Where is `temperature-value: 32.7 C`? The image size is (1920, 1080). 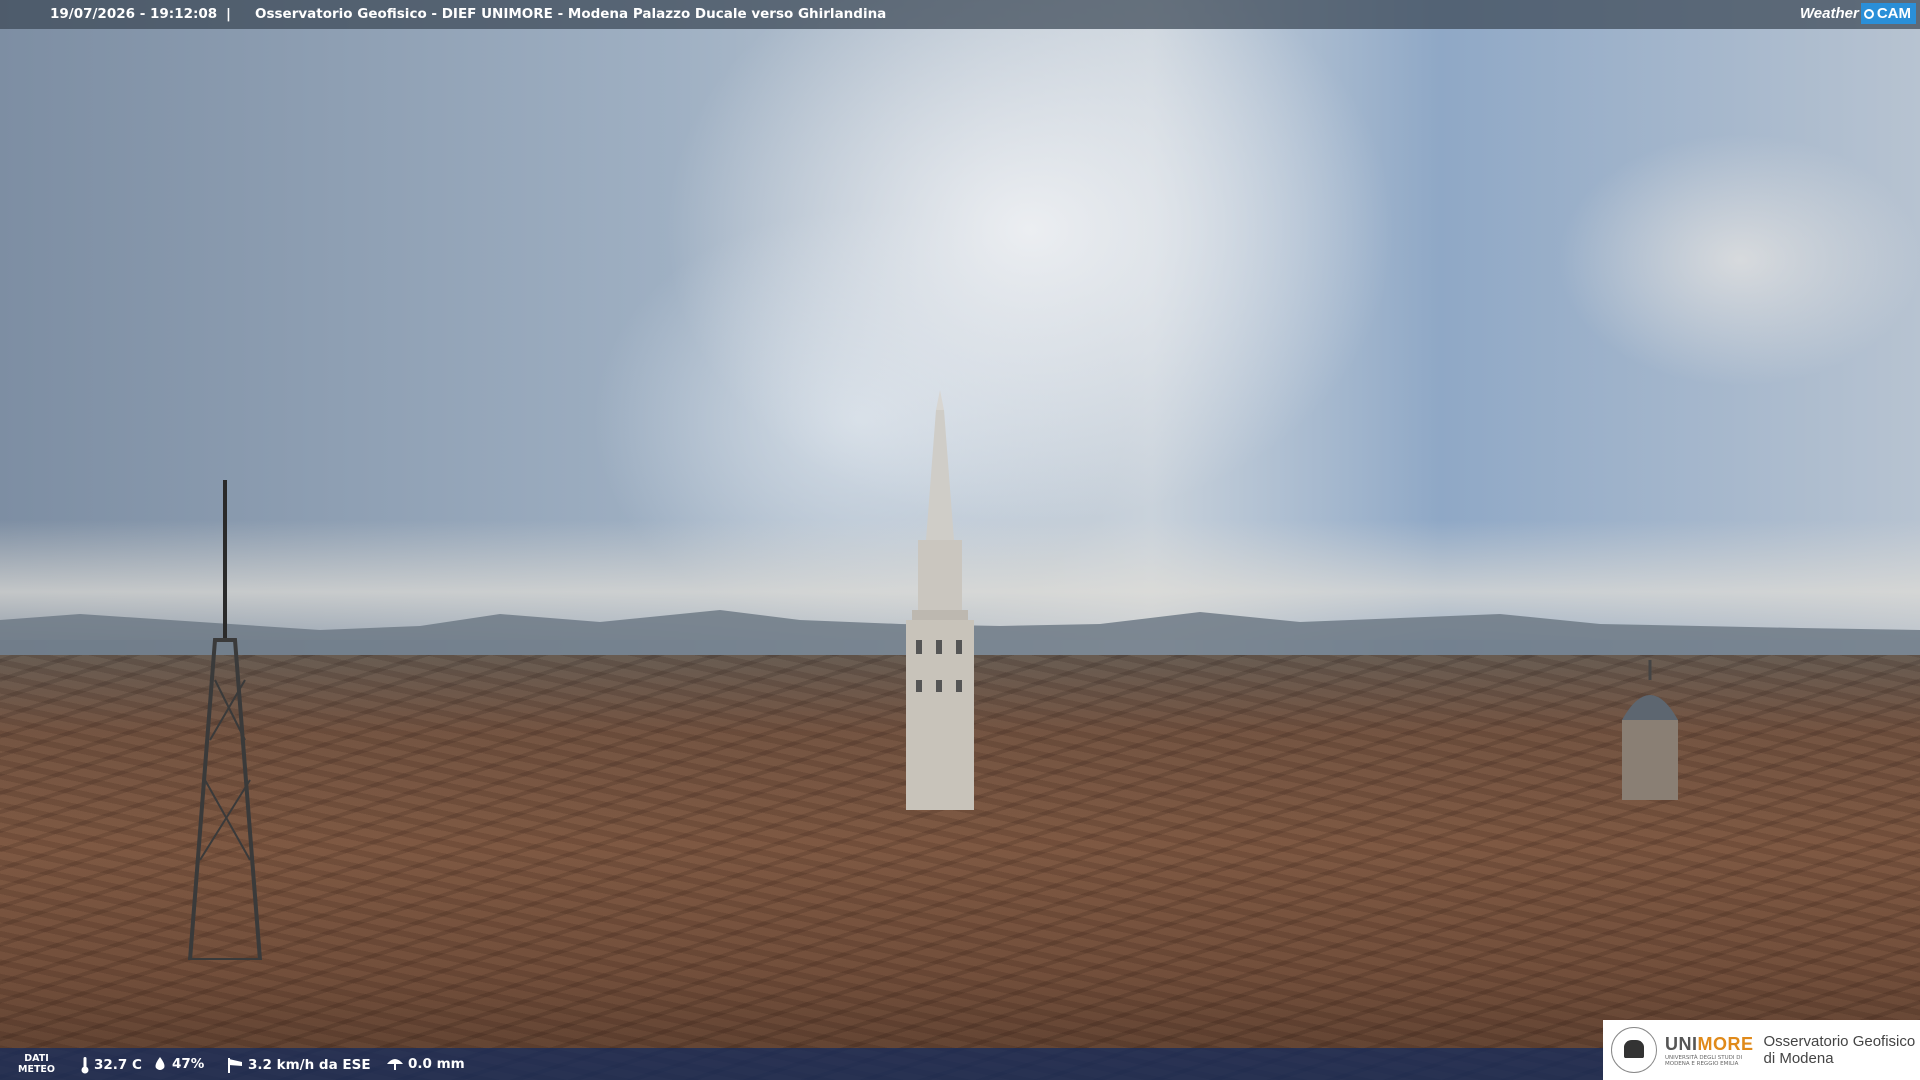 temperature-value: 32.7 C is located at coordinates (118, 1065).